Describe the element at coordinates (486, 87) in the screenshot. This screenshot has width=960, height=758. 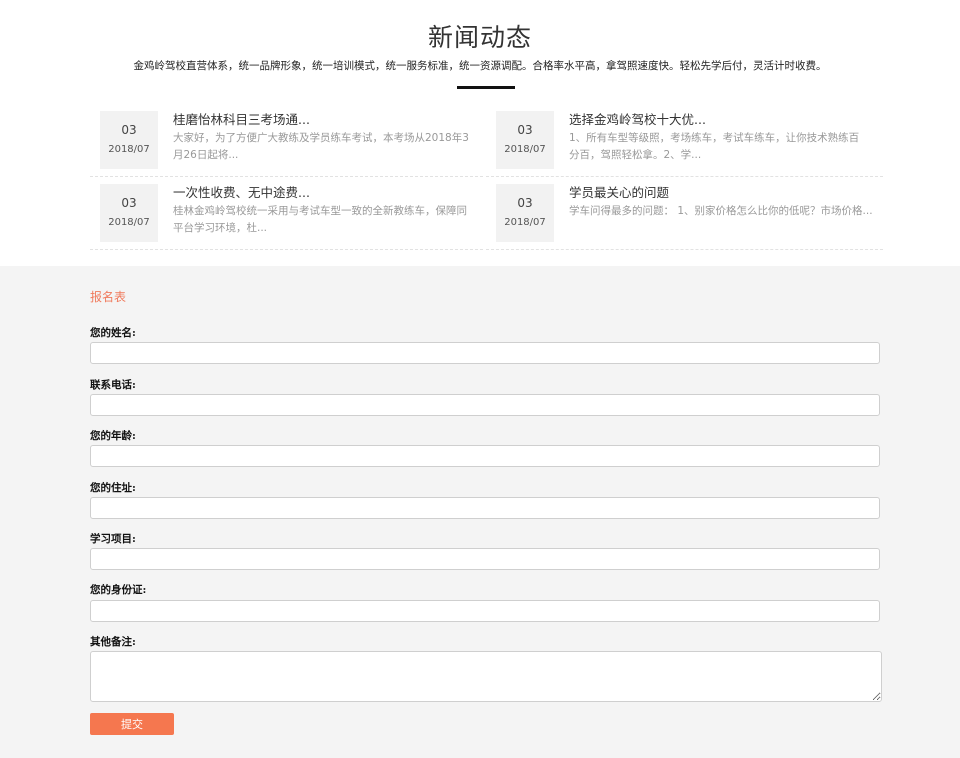
I see `title-underline` at that location.